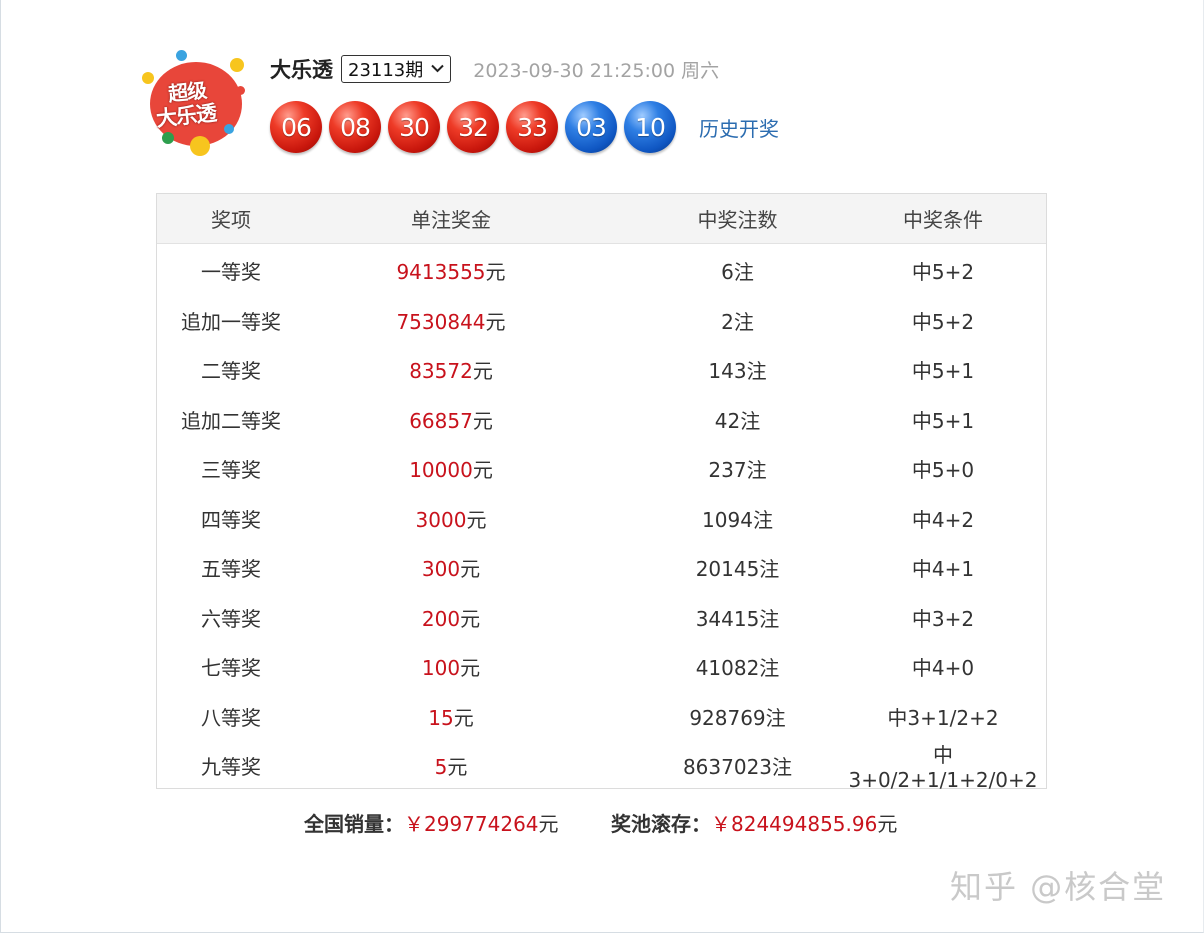  I want to click on prize-name: 五等奖, so click(231, 569).